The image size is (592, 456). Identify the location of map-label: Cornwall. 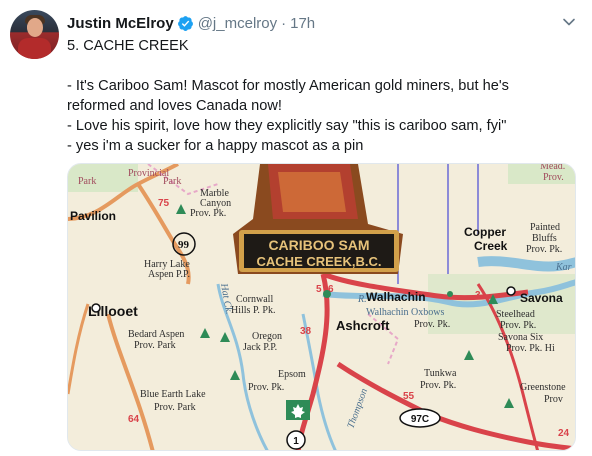
(254, 299).